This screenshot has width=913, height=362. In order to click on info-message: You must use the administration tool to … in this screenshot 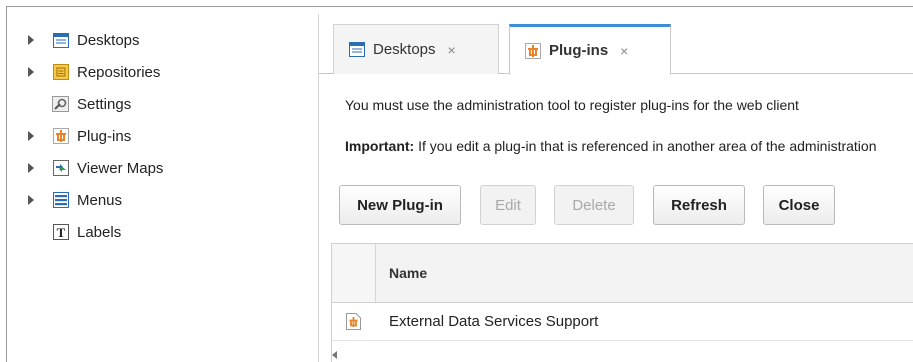, I will do `click(572, 105)`.